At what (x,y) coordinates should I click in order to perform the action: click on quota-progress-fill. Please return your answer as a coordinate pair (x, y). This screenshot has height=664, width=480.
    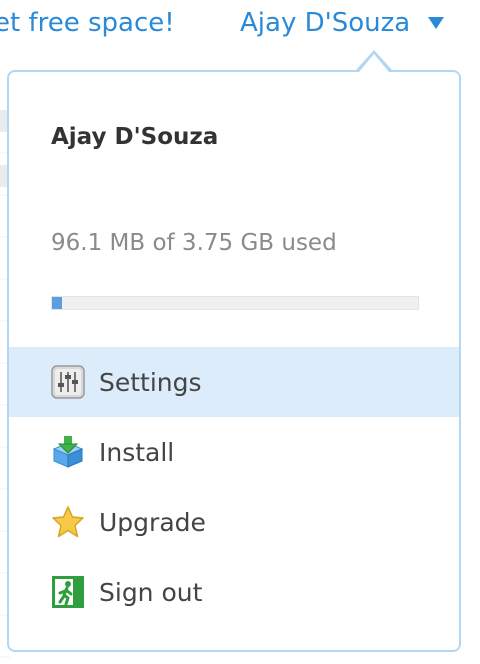
    Looking at the image, I should click on (57, 303).